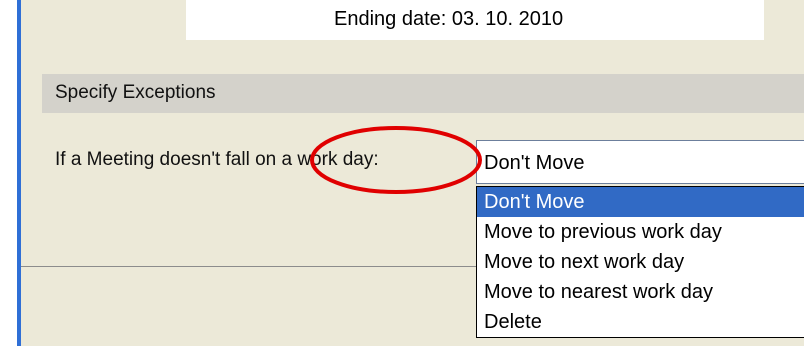 The image size is (804, 346). I want to click on section-title: Specify Exceptions, so click(135, 92).